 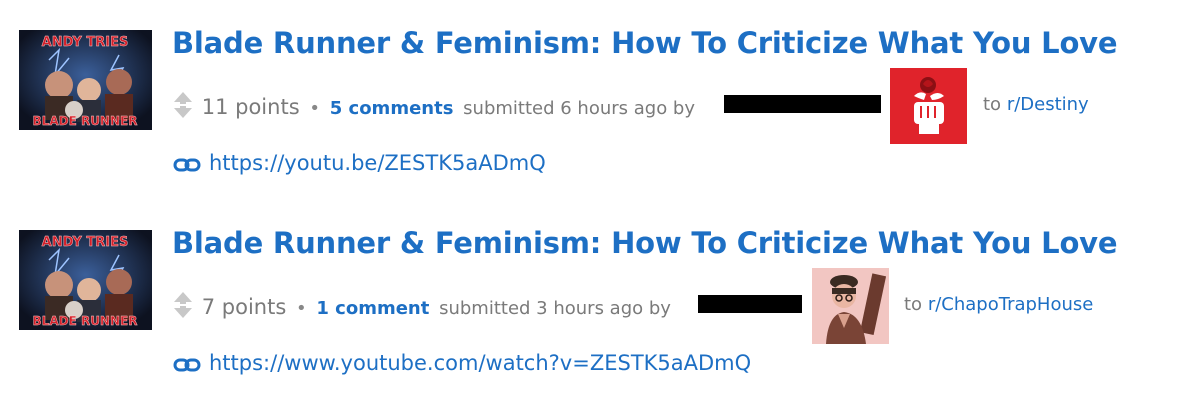 I want to click on submitted-text: submitted 3 hours ago by, so click(x=555, y=308).